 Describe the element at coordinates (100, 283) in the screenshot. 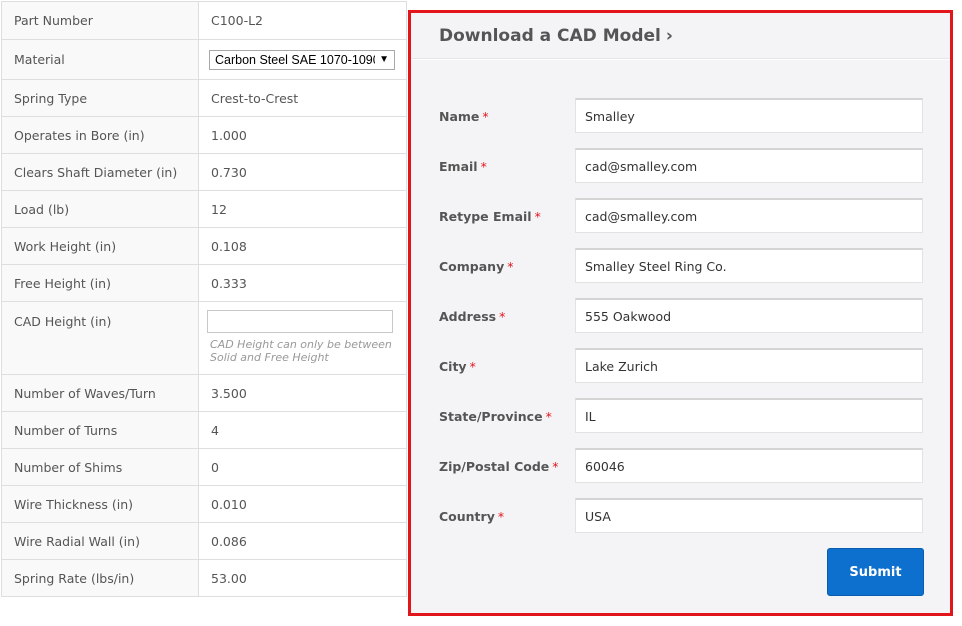

I see `spec-label: Free Height (in)` at that location.